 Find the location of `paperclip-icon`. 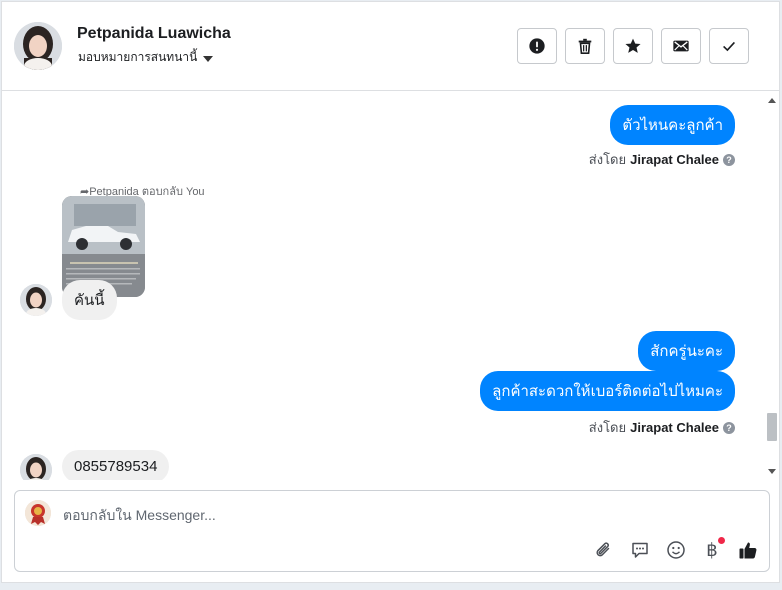

paperclip-icon is located at coordinates (603, 549).